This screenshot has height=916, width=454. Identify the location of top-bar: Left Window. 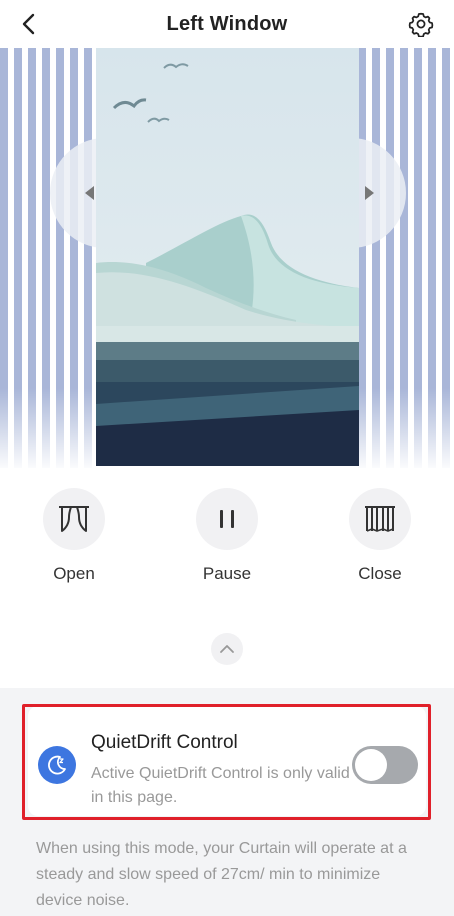
(227, 24).